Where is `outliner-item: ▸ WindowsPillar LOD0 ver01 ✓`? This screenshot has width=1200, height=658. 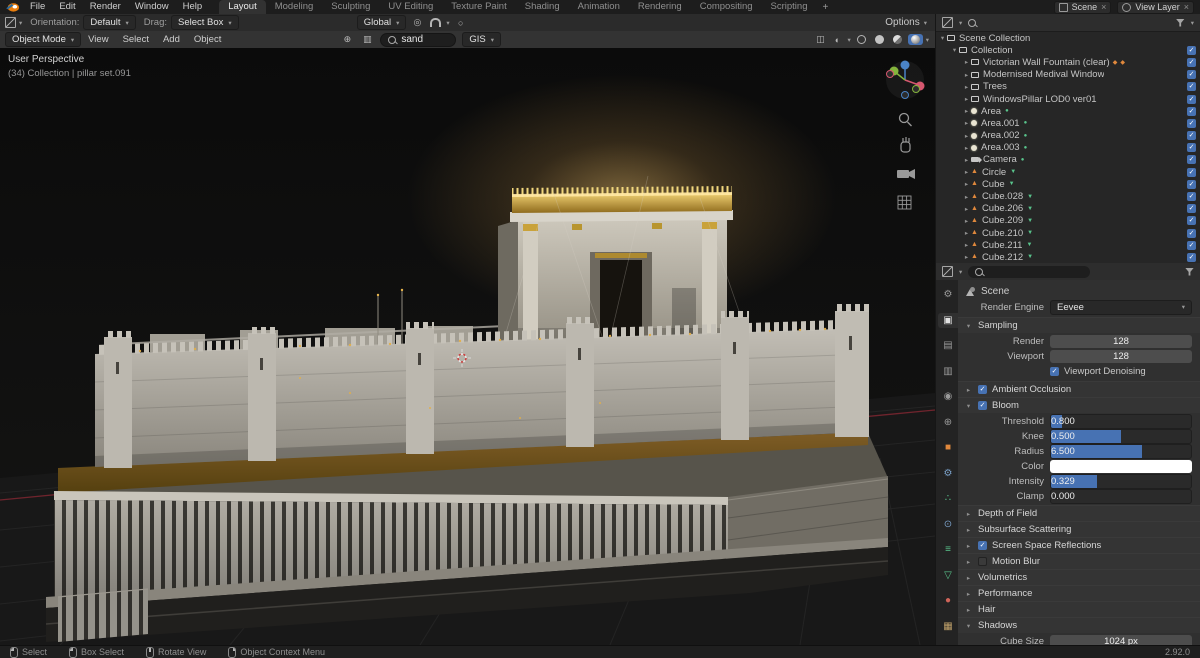
outliner-item: ▸ WindowsPillar LOD0 ver01 ✓ is located at coordinates (1068, 99).